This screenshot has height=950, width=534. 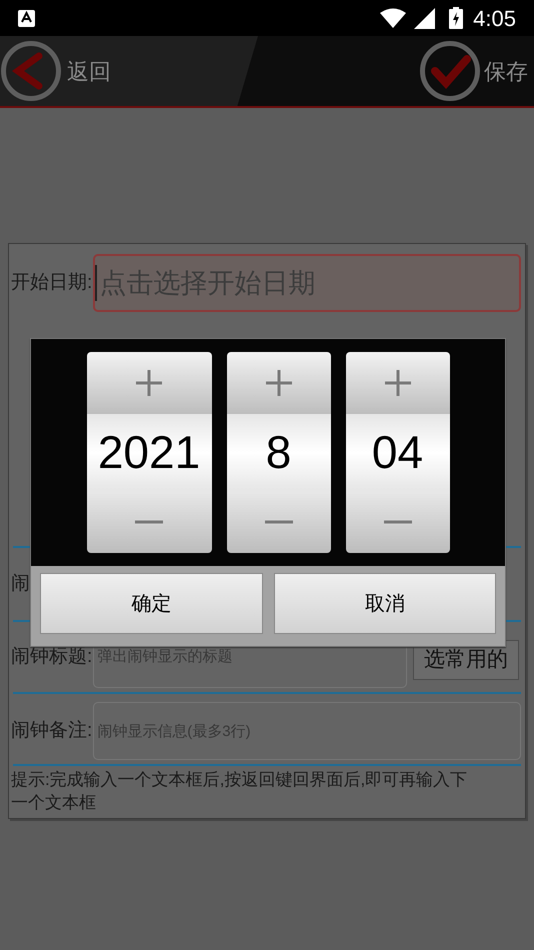 I want to click on check-icon, so click(x=450, y=71).